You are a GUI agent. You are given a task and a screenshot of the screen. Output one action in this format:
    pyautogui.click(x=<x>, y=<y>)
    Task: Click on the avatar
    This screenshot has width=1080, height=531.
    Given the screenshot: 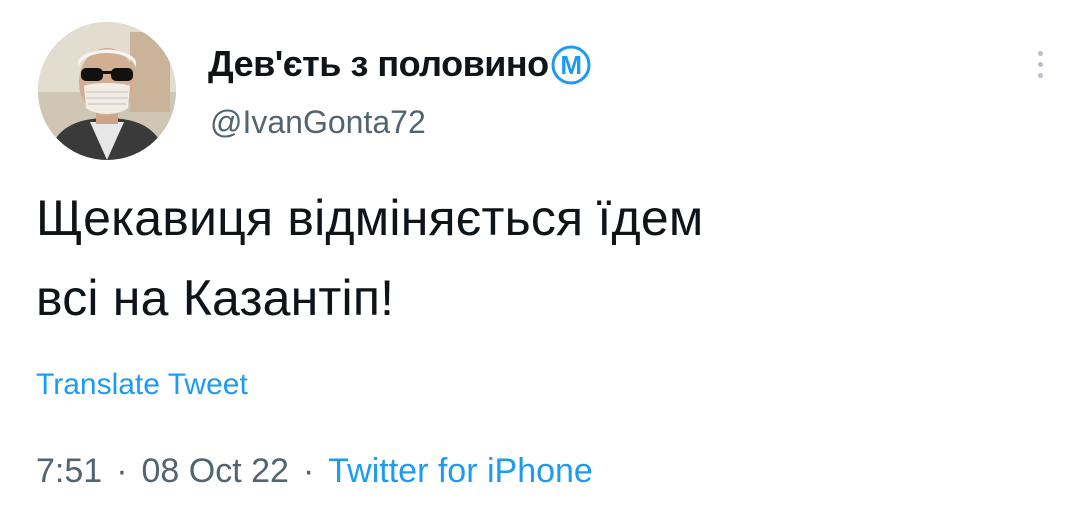 What is the action you would take?
    pyautogui.click(x=107, y=91)
    